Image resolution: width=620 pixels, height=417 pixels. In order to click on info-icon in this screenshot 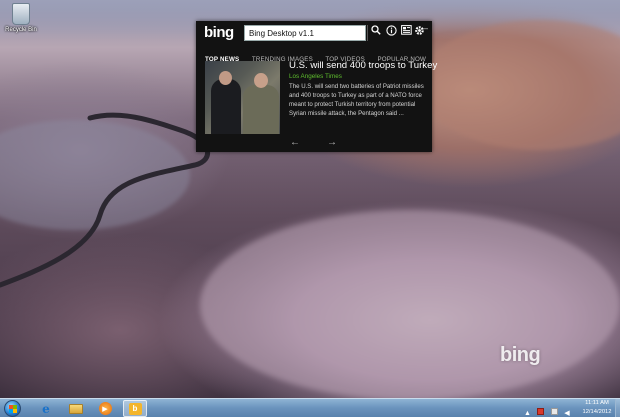, I will do `click(391, 33)`.